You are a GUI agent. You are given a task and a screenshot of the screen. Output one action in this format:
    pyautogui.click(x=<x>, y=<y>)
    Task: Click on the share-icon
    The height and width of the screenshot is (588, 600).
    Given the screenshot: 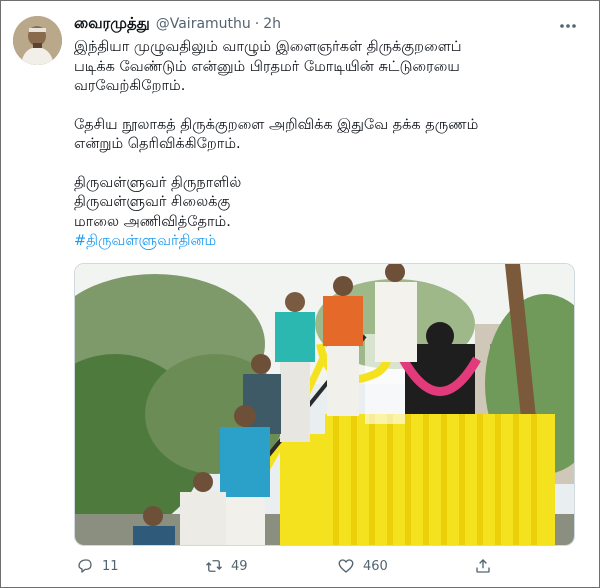 What is the action you would take?
    pyautogui.click(x=483, y=566)
    